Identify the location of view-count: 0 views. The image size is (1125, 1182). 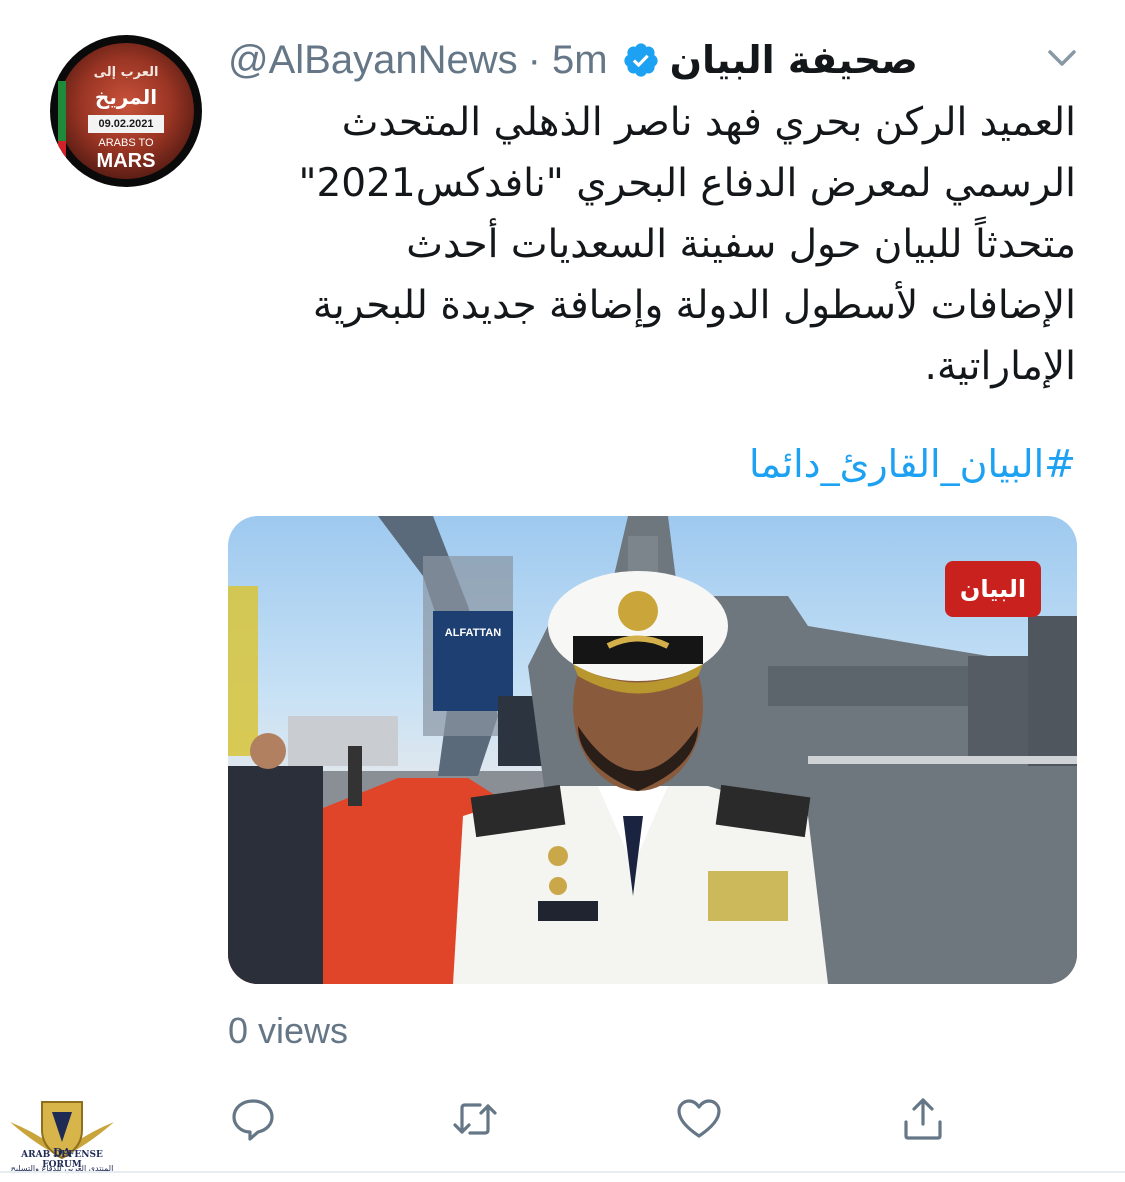
(288, 1030).